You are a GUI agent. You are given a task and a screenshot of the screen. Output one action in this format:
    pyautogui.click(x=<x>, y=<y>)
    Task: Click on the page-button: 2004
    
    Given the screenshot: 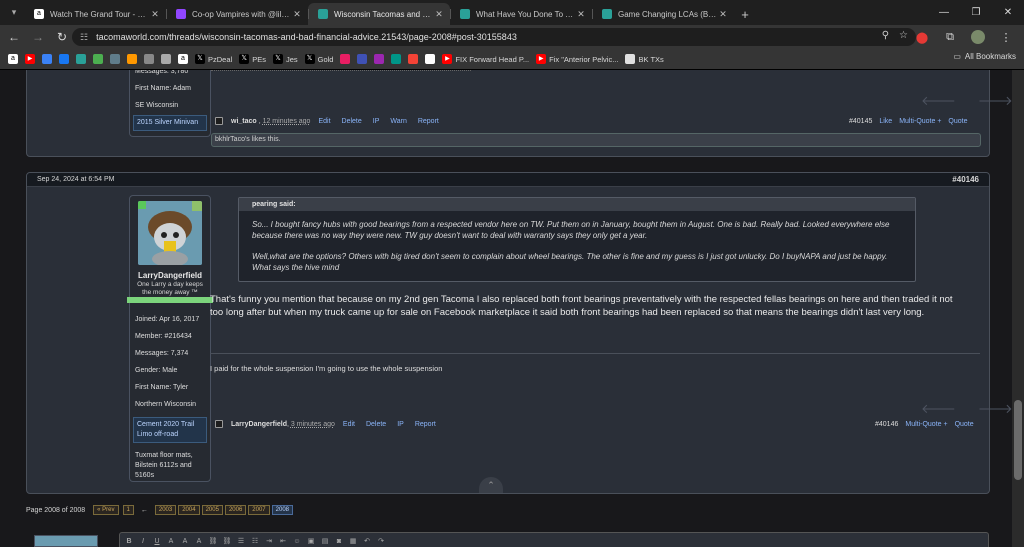 What is the action you would take?
    pyautogui.click(x=189, y=510)
    